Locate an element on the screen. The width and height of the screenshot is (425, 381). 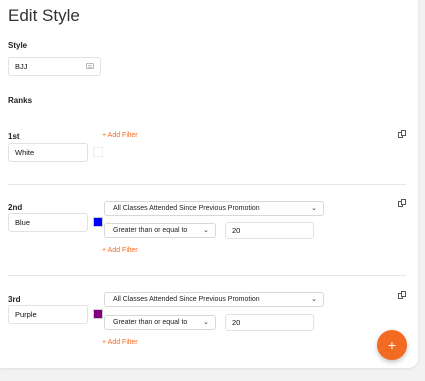
style-label: Style is located at coordinates (18, 45).